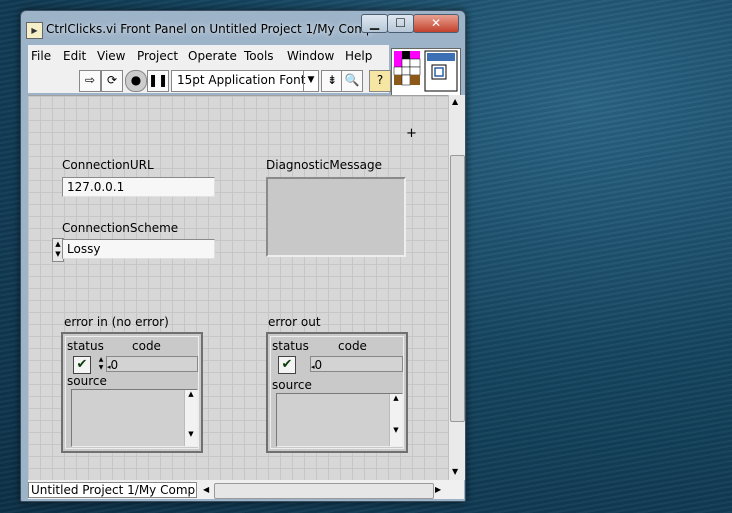 Image resolution: width=732 pixels, height=513 pixels. I want to click on abort-icon: ●, so click(136, 81).